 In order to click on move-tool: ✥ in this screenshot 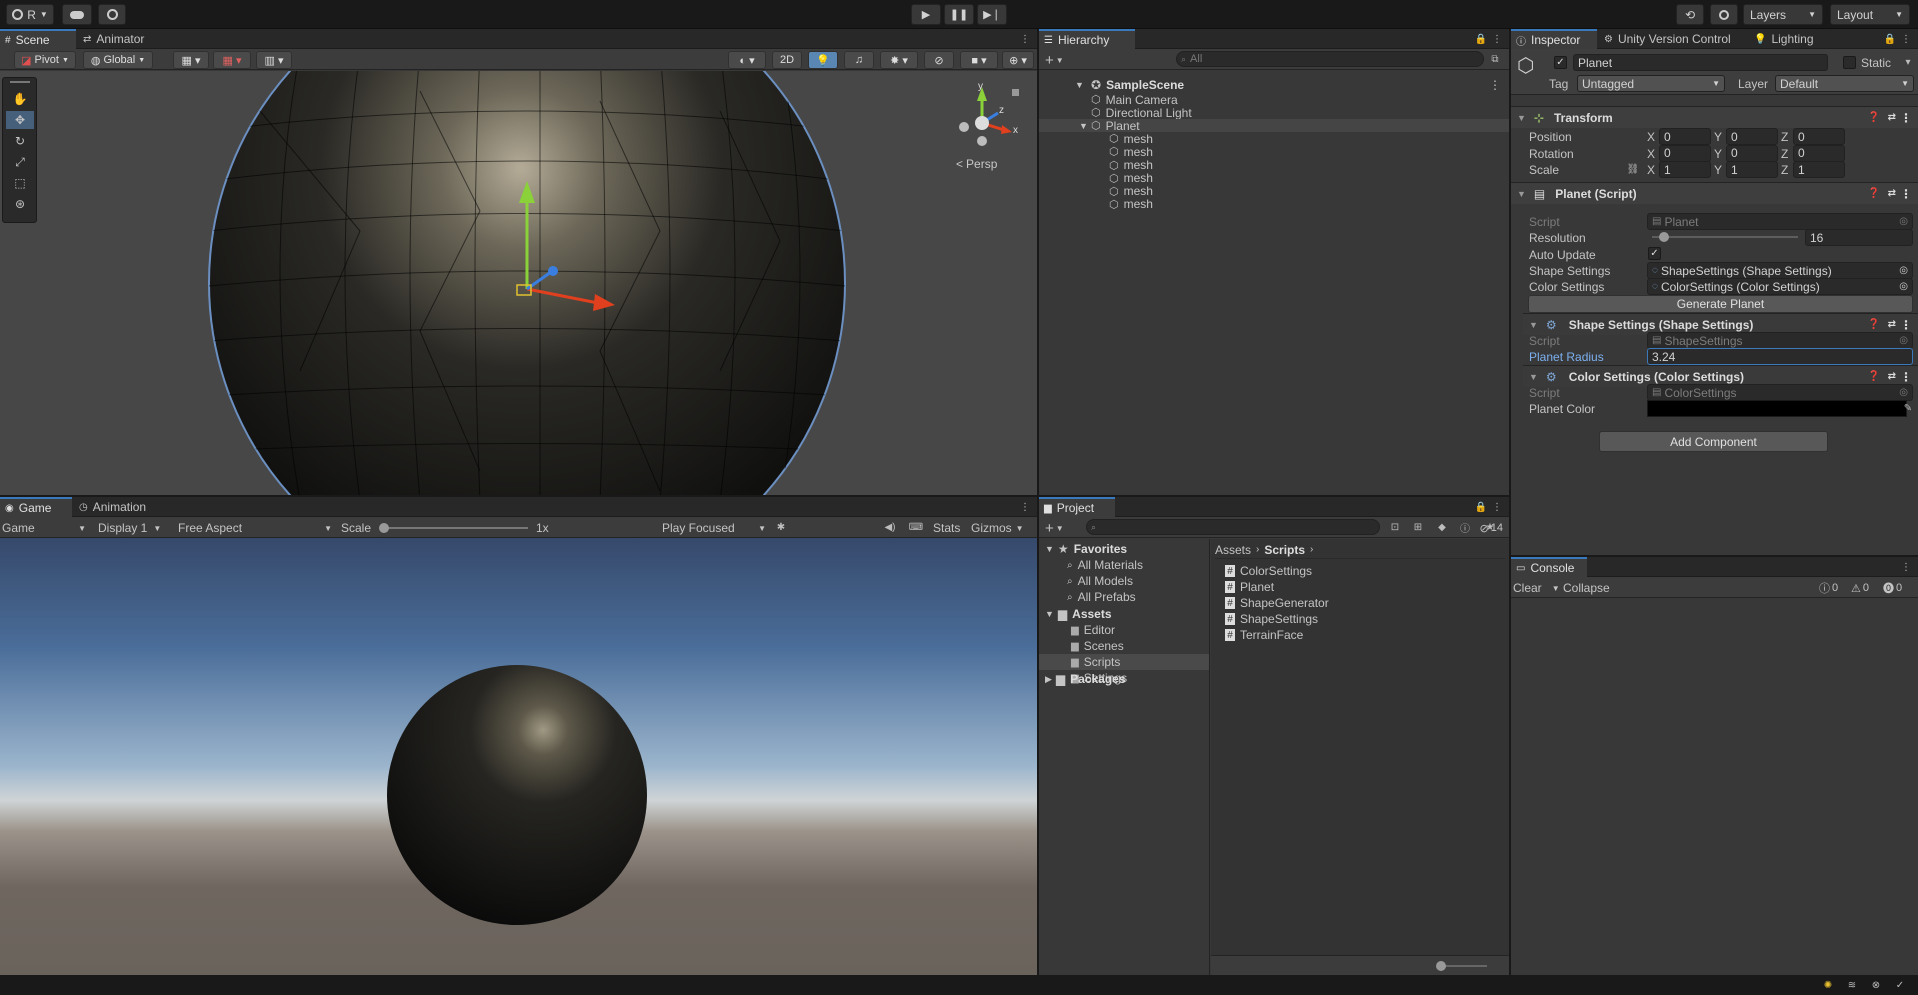, I will do `click(20, 120)`.